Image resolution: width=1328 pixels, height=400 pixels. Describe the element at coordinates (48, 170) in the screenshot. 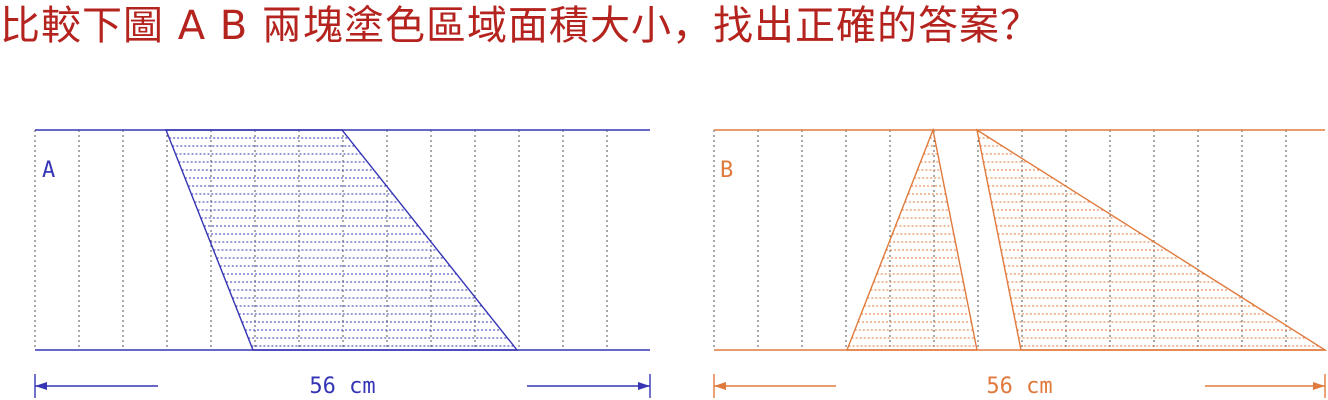

I see `region-label: A` at that location.